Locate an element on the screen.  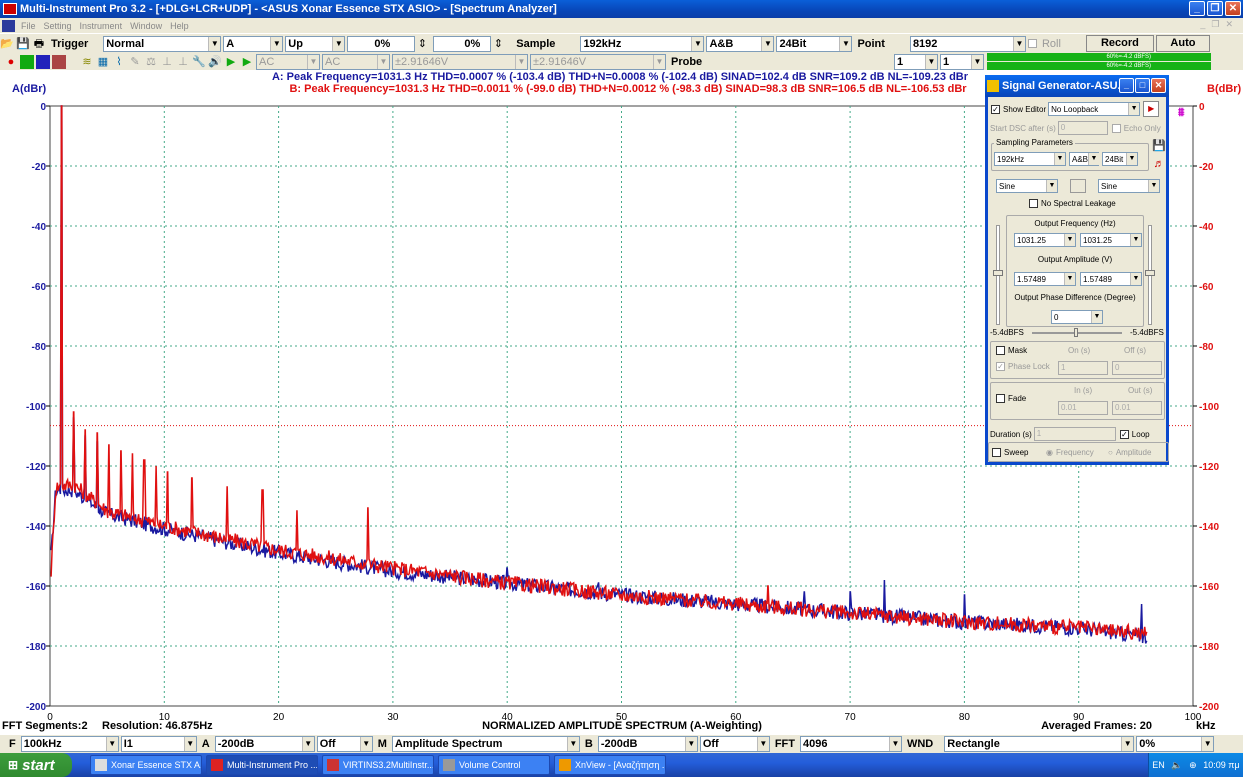
play-step-icon: ▶ is located at coordinates (247, 62).